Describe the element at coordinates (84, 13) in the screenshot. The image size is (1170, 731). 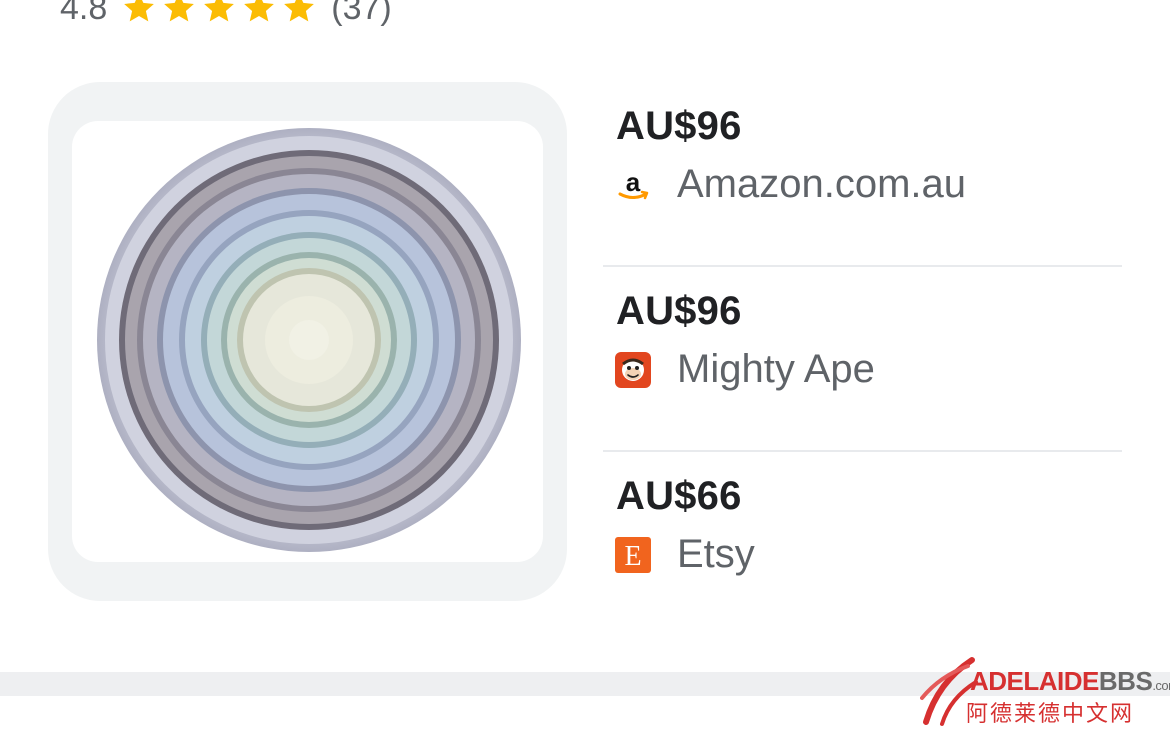
I see `rating-score: 4.8` at that location.